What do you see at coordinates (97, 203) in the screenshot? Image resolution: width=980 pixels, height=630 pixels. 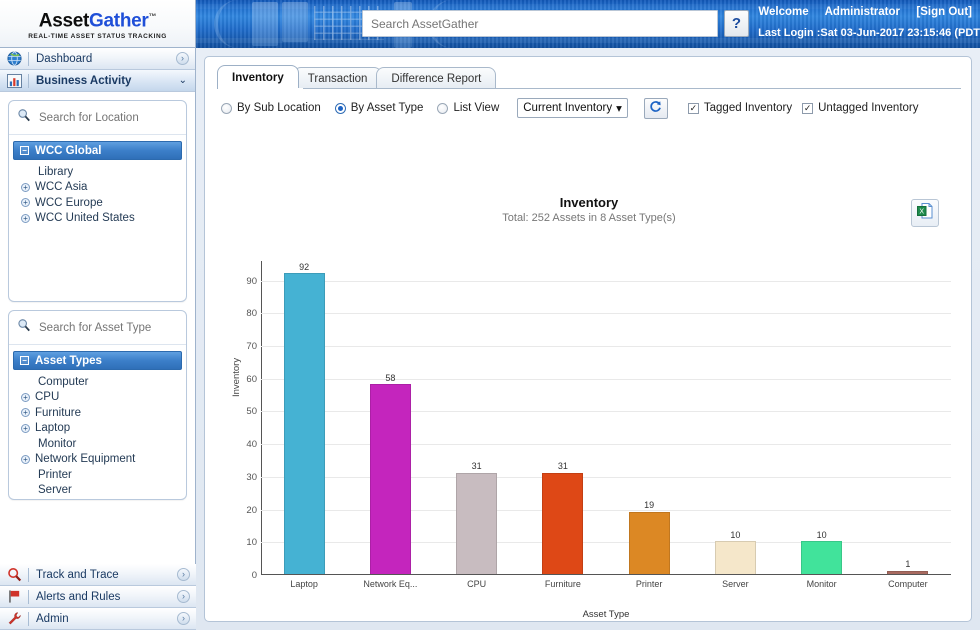 I see `tree-item-wcc-europe: + WCC Europe` at bounding box center [97, 203].